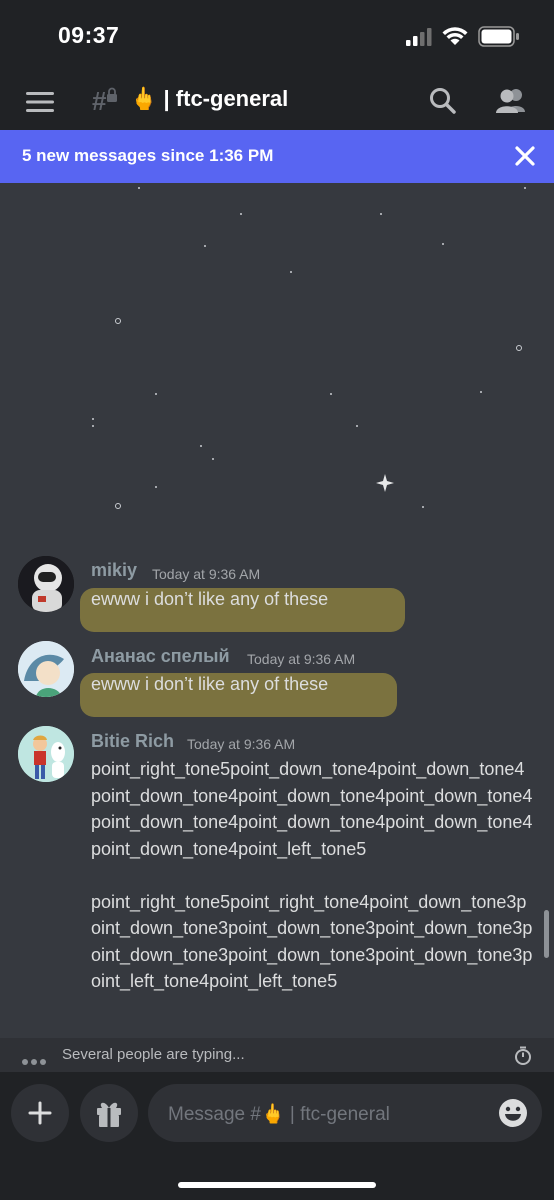 The height and width of the screenshot is (1200, 554). I want to click on battery-icon, so click(498, 36).